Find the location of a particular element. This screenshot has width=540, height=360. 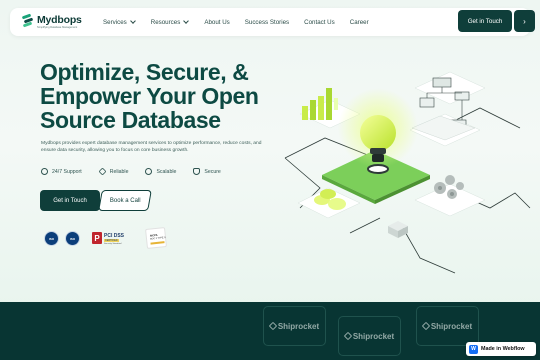

lightbulb-icon is located at coordinates (378, 131).